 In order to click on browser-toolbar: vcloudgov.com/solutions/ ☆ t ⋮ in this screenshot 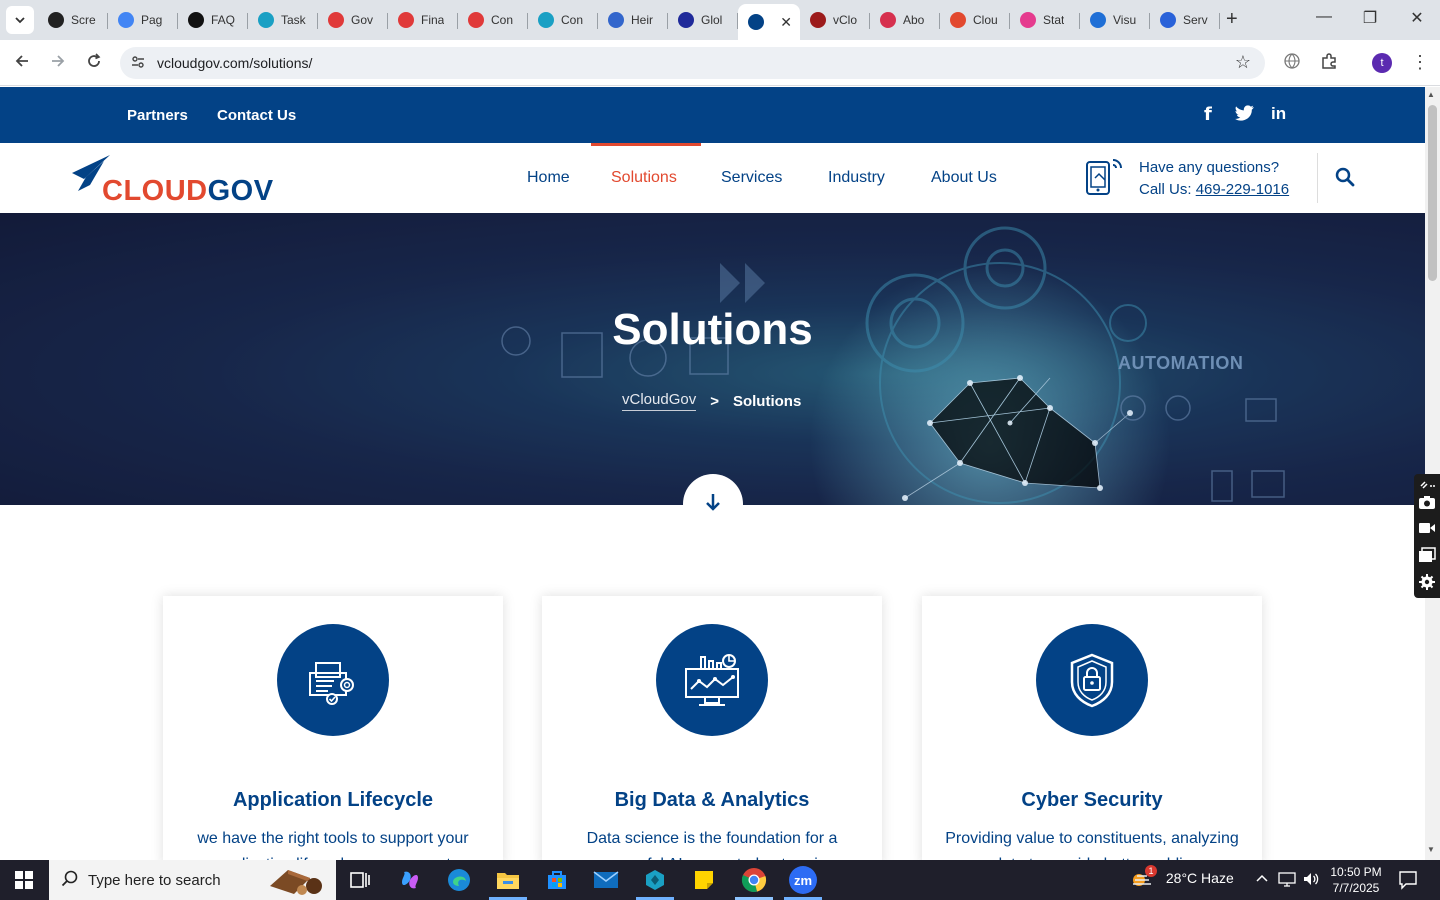, I will do `click(720, 63)`.